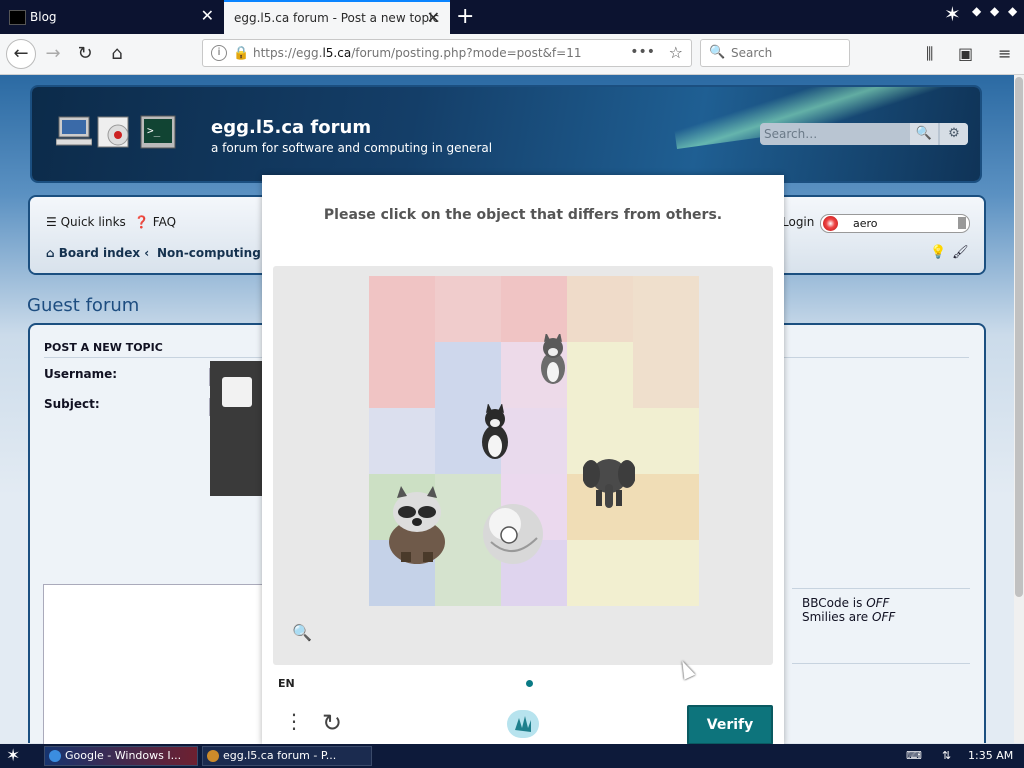 This screenshot has width=1024, height=768. I want to click on language-selector: EN, so click(286, 683).